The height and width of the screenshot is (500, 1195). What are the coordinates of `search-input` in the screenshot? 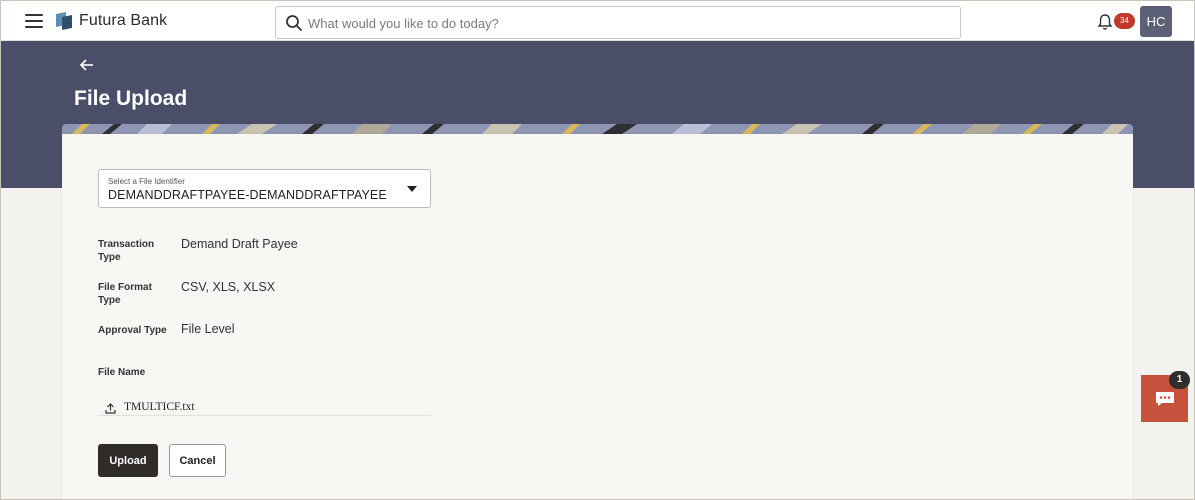 It's located at (628, 23).